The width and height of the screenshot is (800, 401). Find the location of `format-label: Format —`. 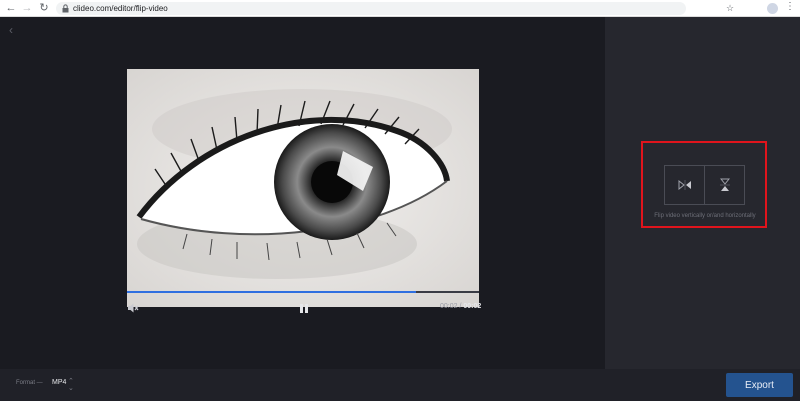

format-label: Format — is located at coordinates (29, 383).